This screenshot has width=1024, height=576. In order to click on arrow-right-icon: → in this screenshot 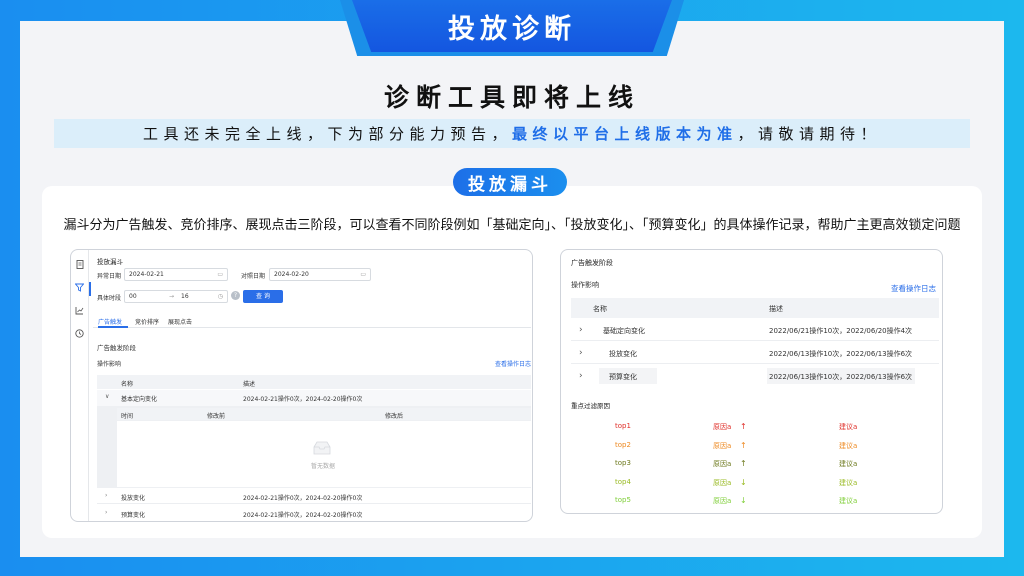, I will do `click(172, 296)`.